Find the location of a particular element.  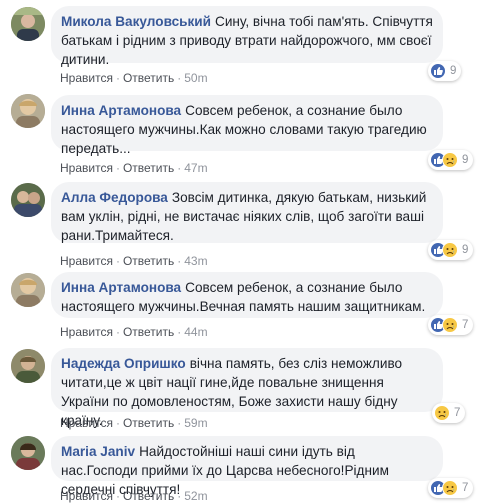

comment-author: Maria Janiv is located at coordinates (98, 451).